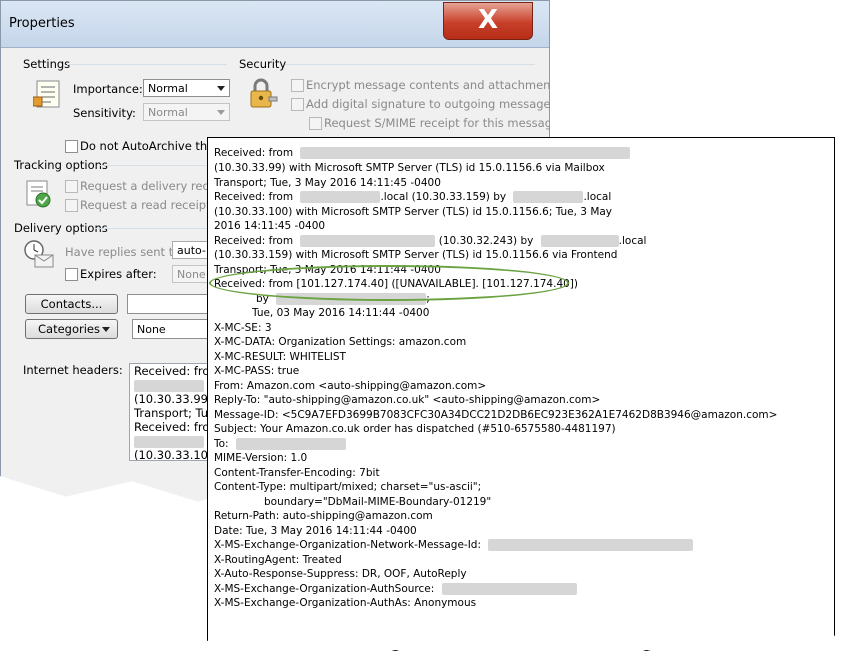 The height and width of the screenshot is (664, 858). I want to click on encrypt-label: Encrypt message contents and attachmen, so click(428, 85).